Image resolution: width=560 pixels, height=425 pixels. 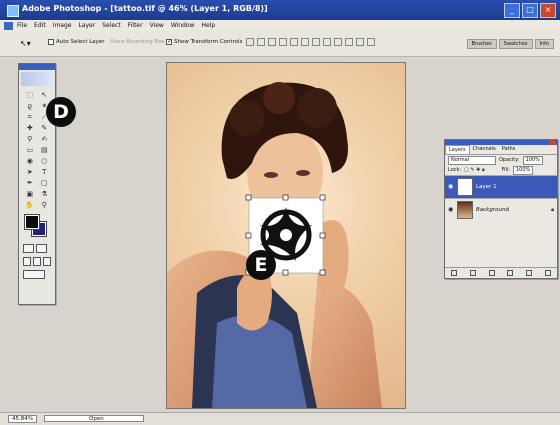 I want to click on lock-label: Lock:, so click(x=455, y=170).